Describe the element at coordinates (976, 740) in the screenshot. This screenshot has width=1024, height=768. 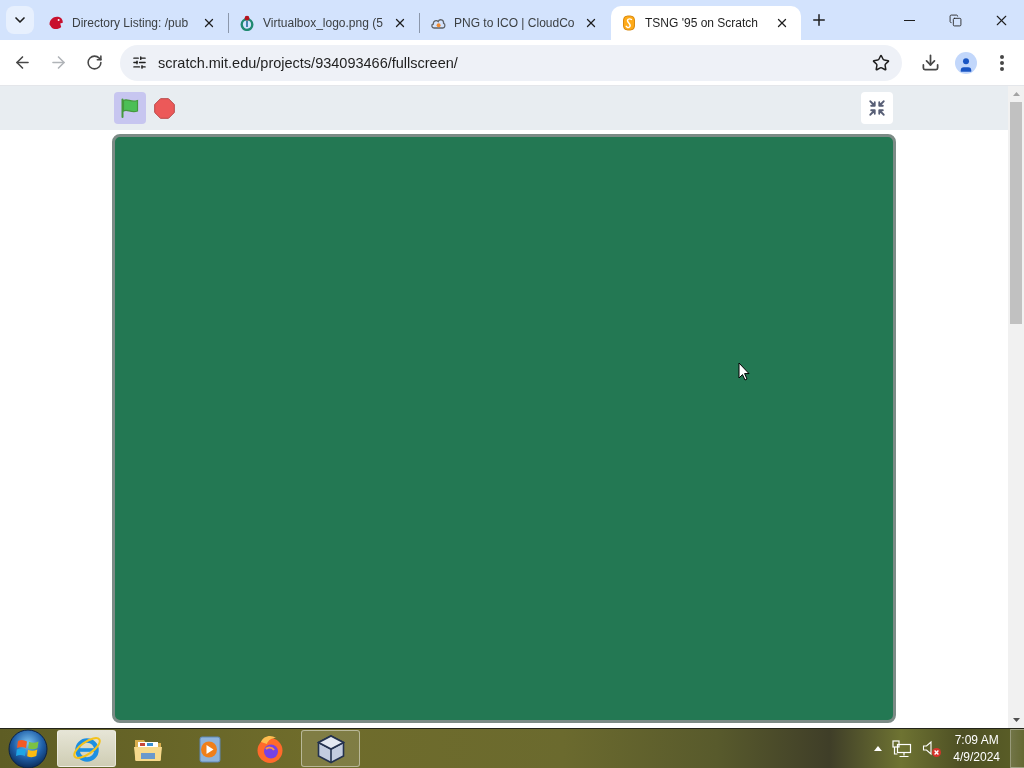
I see `taskbar-time: 7:09 AM` at that location.